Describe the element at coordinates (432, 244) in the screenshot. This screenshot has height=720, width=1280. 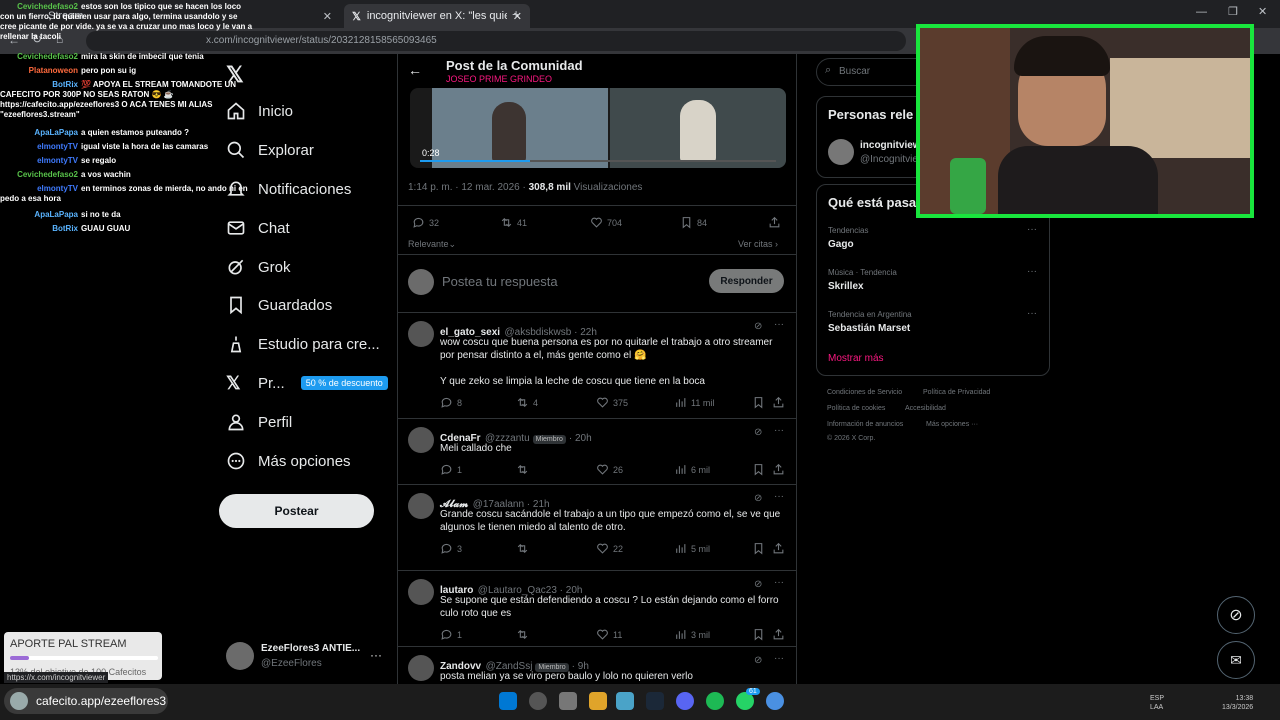
I see `relevante-dropdown: Relevante⌄` at that location.